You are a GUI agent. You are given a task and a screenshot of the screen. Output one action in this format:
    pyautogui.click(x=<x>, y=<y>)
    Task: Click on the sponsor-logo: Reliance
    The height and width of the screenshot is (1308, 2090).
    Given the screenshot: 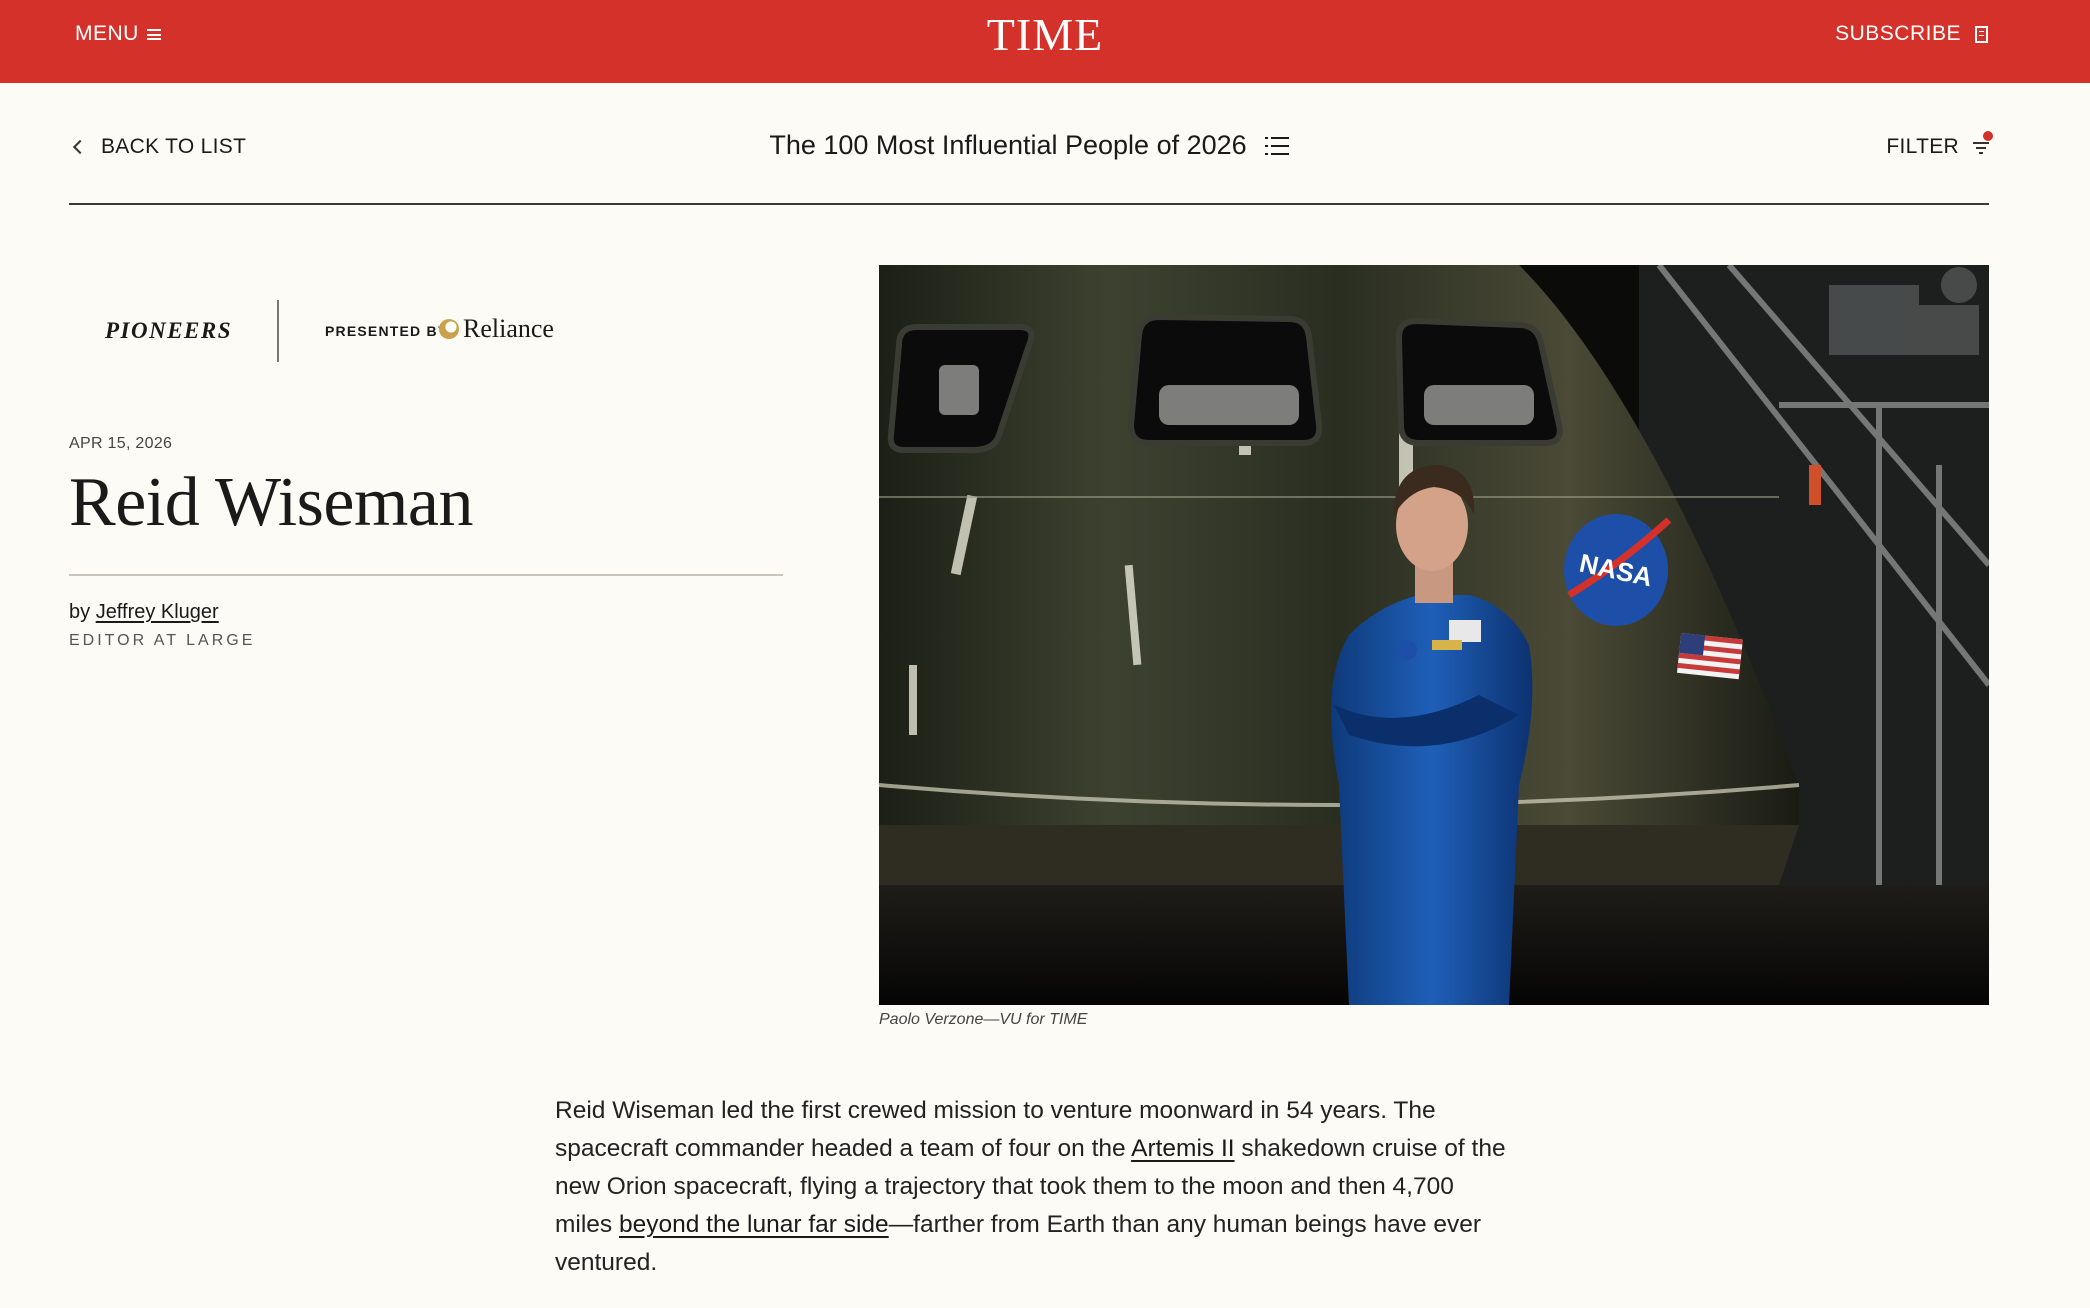 What is the action you would take?
    pyautogui.click(x=496, y=329)
    